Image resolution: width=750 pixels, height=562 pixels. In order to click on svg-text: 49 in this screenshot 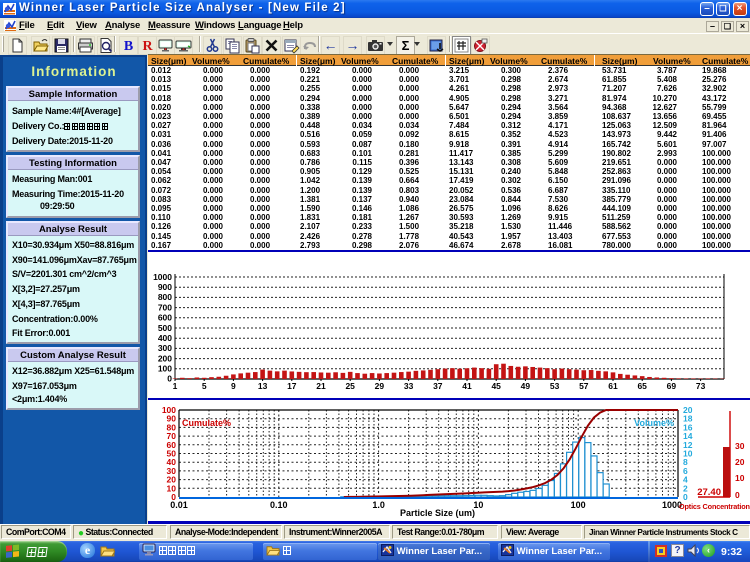, I will do `click(526, 386)`.